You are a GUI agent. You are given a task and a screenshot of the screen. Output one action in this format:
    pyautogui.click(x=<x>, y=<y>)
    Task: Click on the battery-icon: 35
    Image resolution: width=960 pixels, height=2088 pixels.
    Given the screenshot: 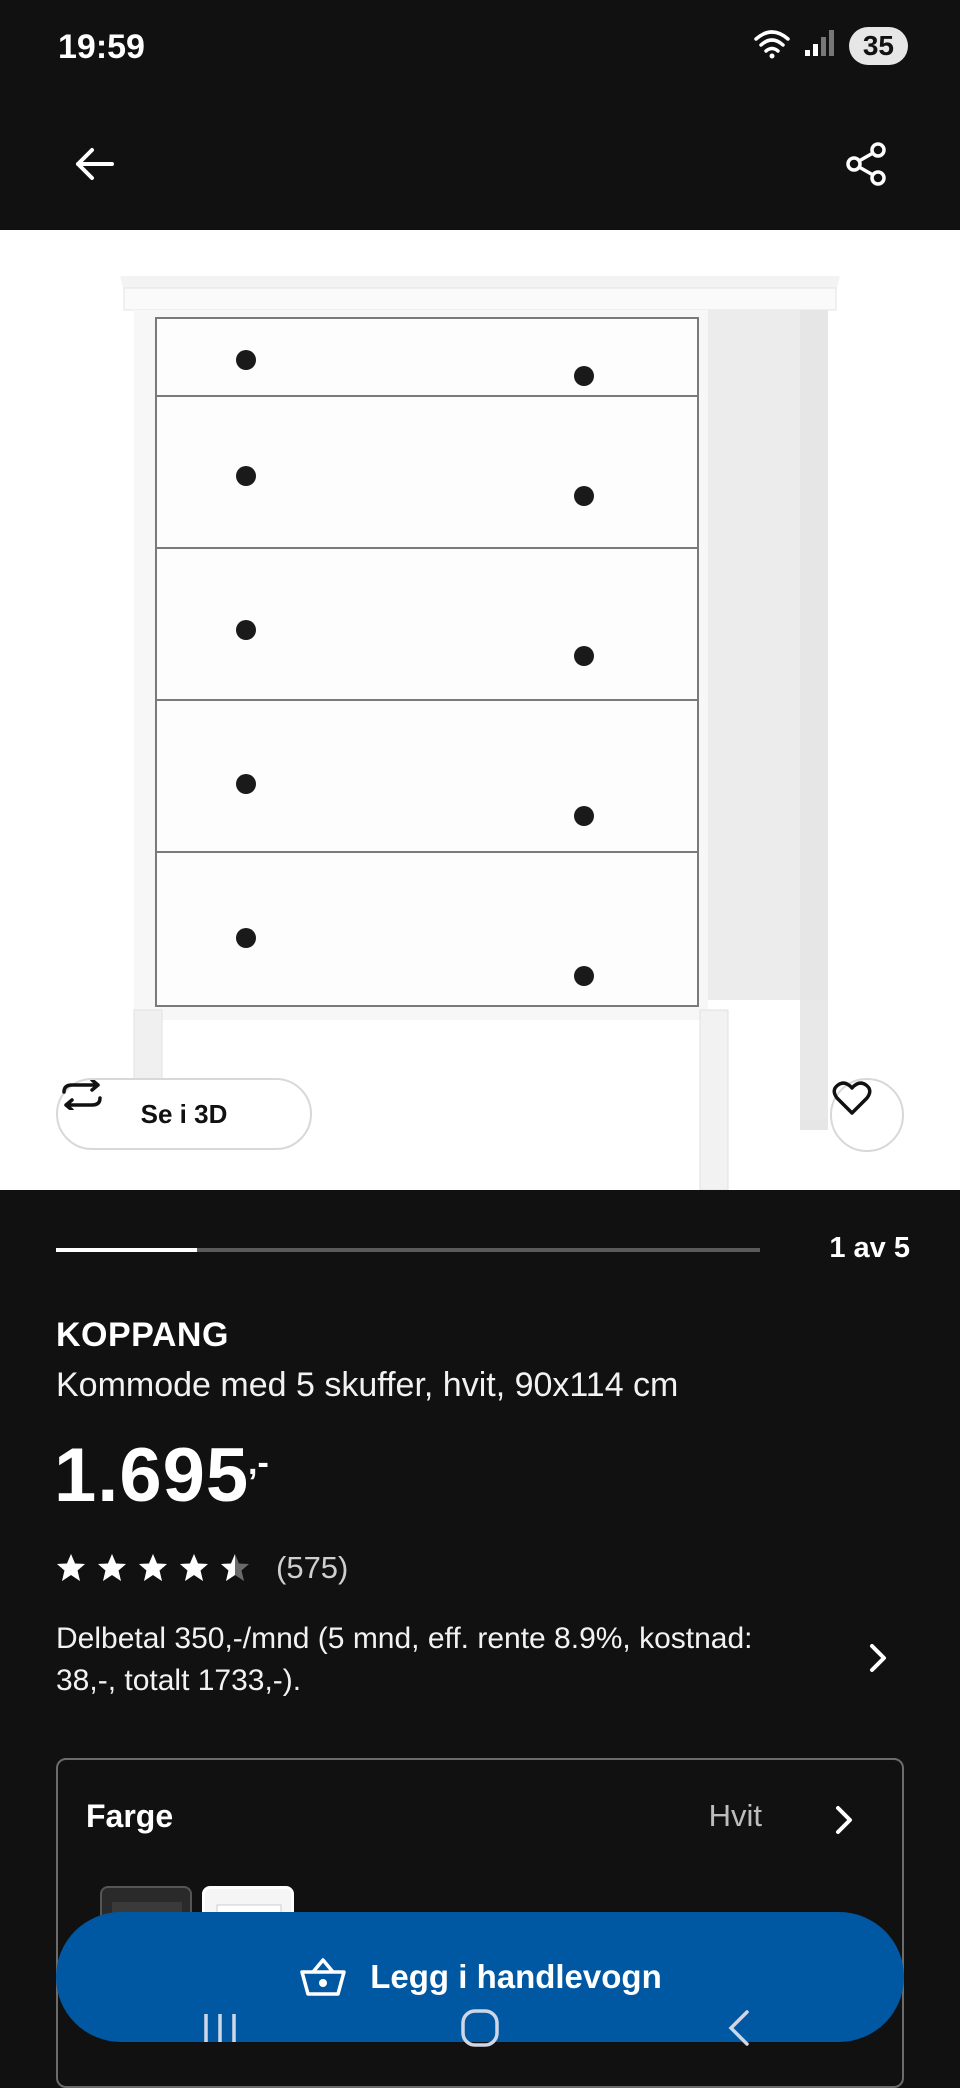 What is the action you would take?
    pyautogui.click(x=878, y=45)
    